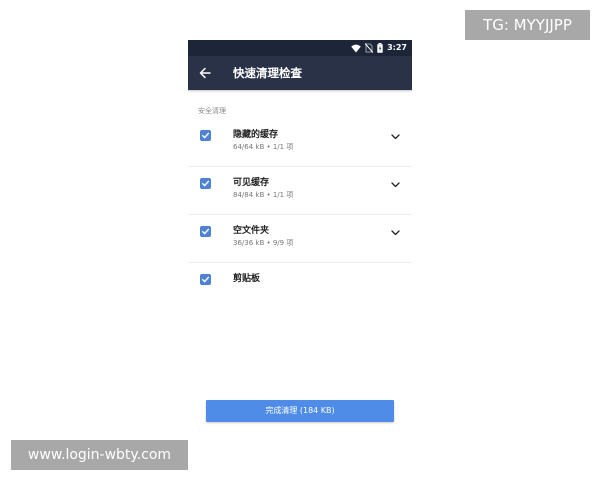 The width and height of the screenshot is (600, 480). I want to click on wifi-icon, so click(356, 48).